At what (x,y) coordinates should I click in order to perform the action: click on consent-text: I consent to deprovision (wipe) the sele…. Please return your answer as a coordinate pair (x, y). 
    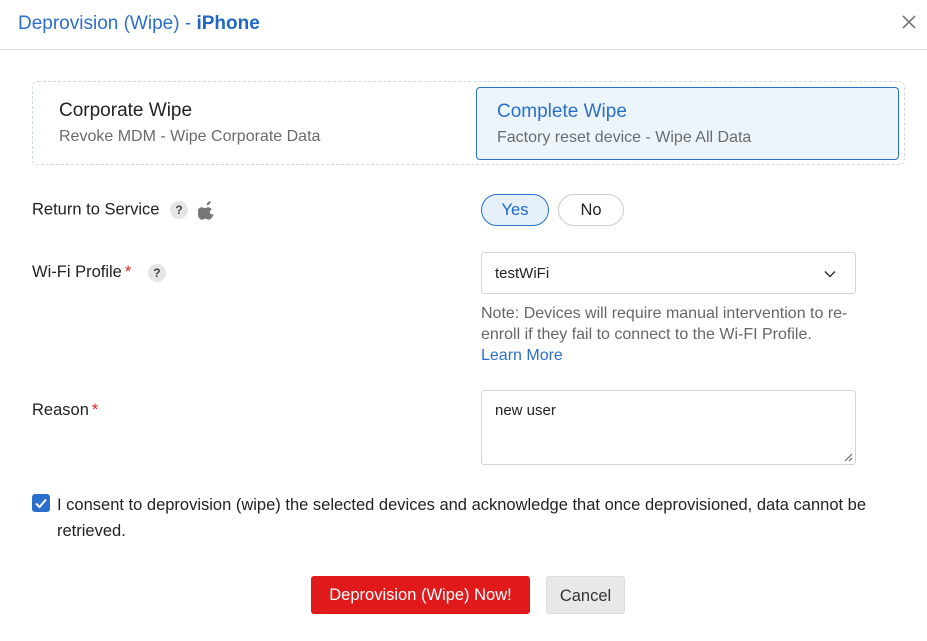
    Looking at the image, I should click on (462, 518).